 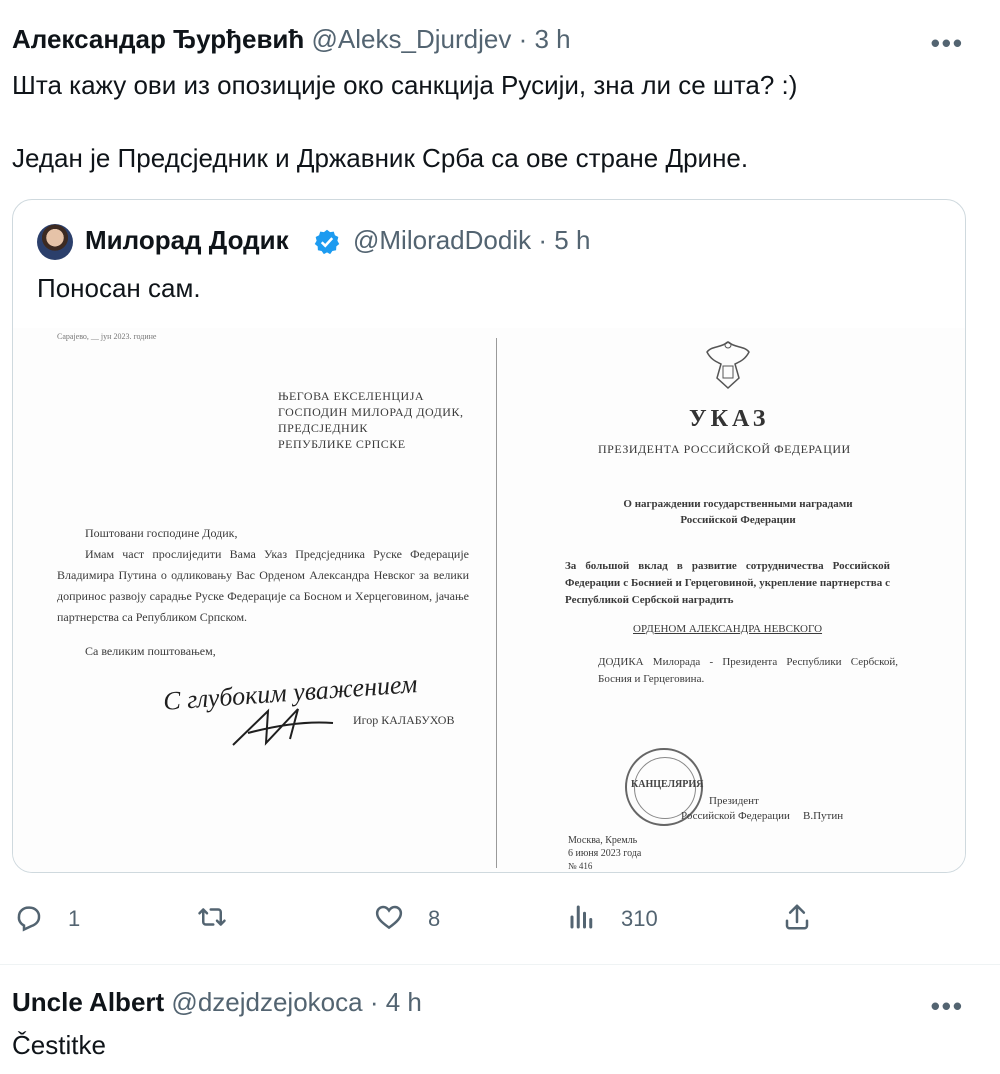 What do you see at coordinates (327, 242) in the screenshot?
I see `verified-badge-icon` at bounding box center [327, 242].